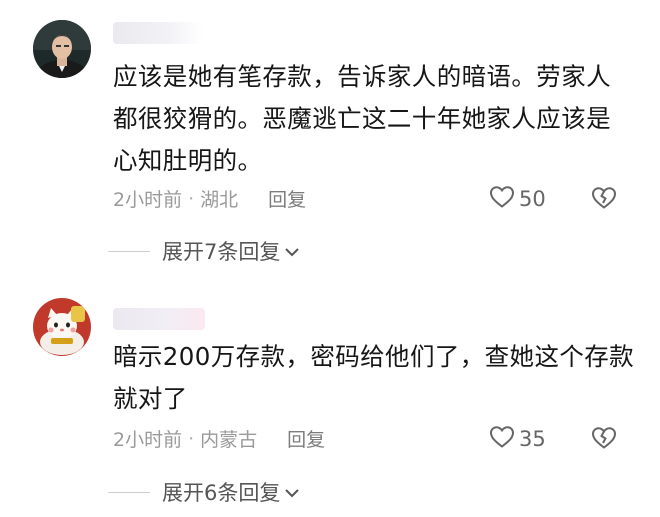  What do you see at coordinates (374, 377) in the screenshot?
I see `comment-text: 暗示200万存款，密码给他们了，查她这个存款就对了` at bounding box center [374, 377].